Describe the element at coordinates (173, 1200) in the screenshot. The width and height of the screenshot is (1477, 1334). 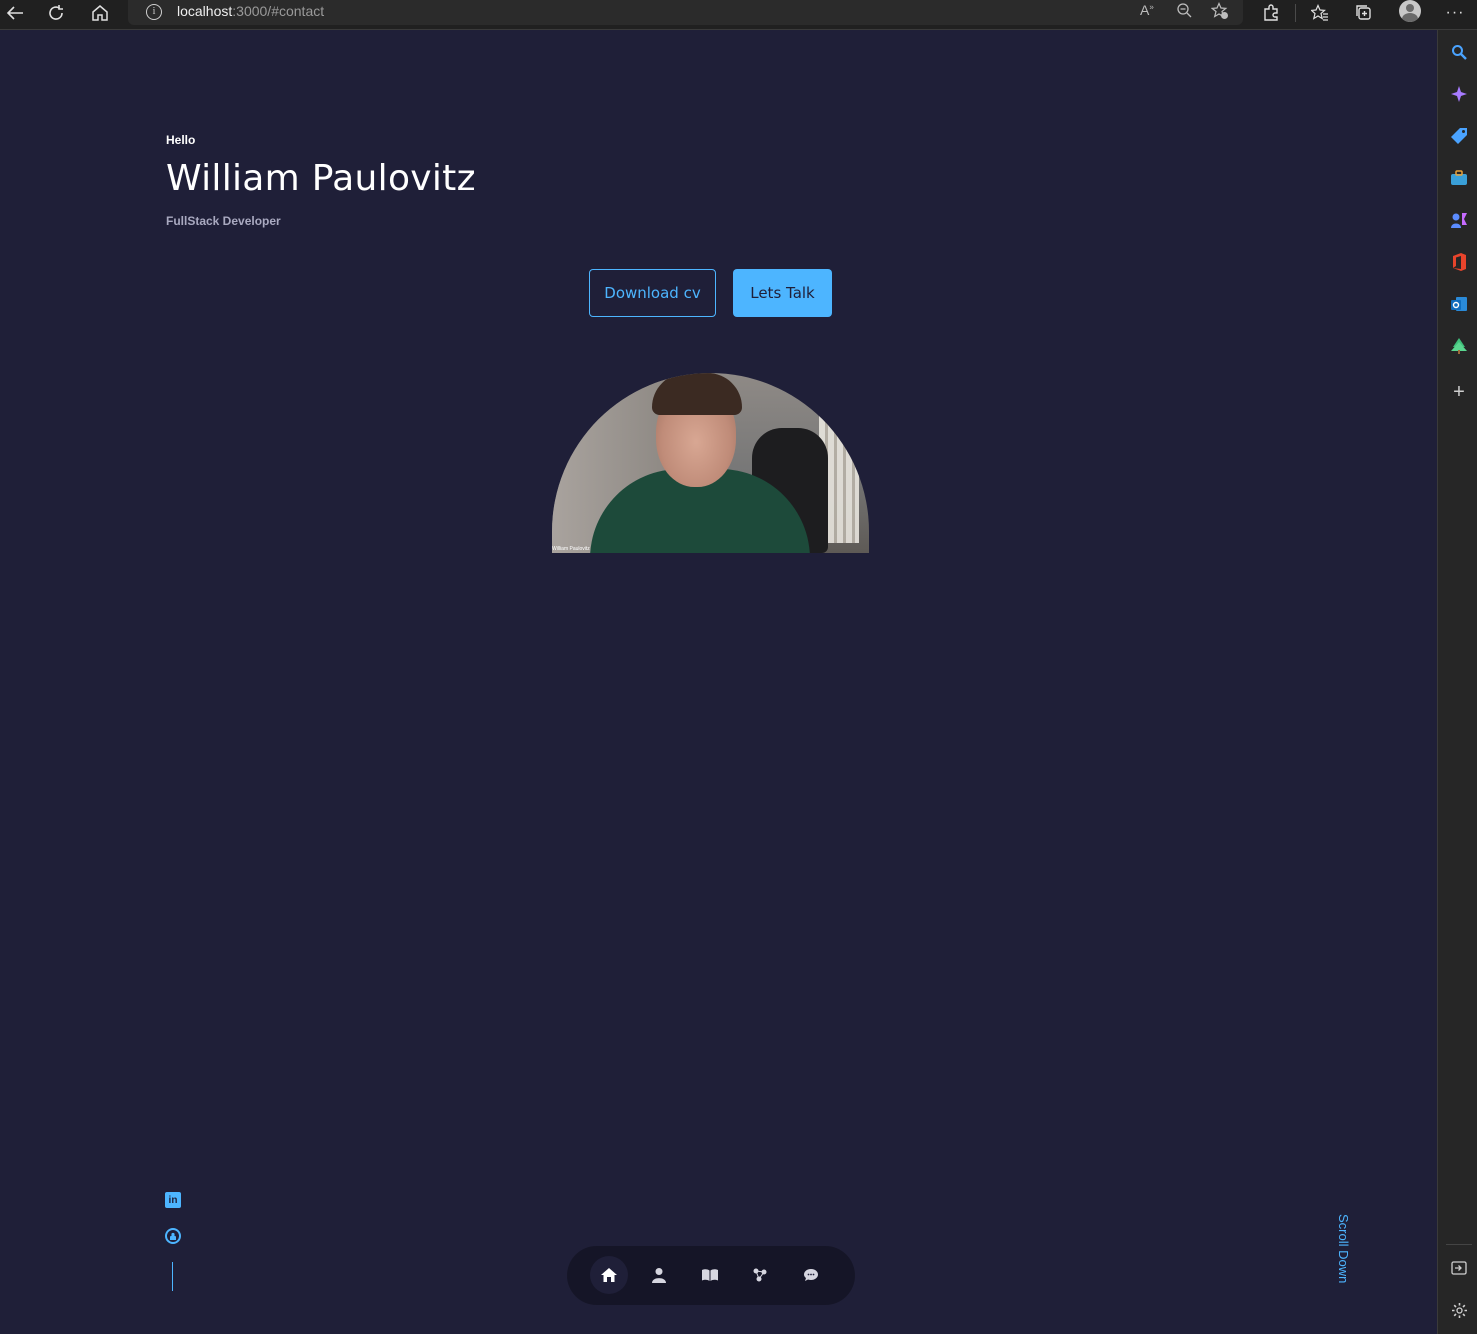
I see `linkedin-icon: in` at that location.